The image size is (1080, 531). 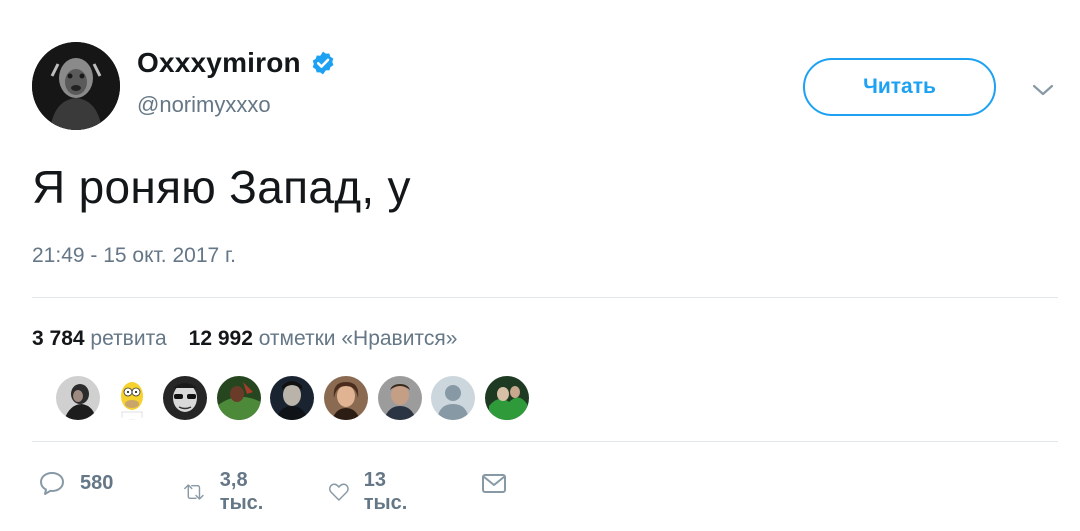 I want to click on tweet-text: Я роняю Запад, у, so click(x=221, y=187).